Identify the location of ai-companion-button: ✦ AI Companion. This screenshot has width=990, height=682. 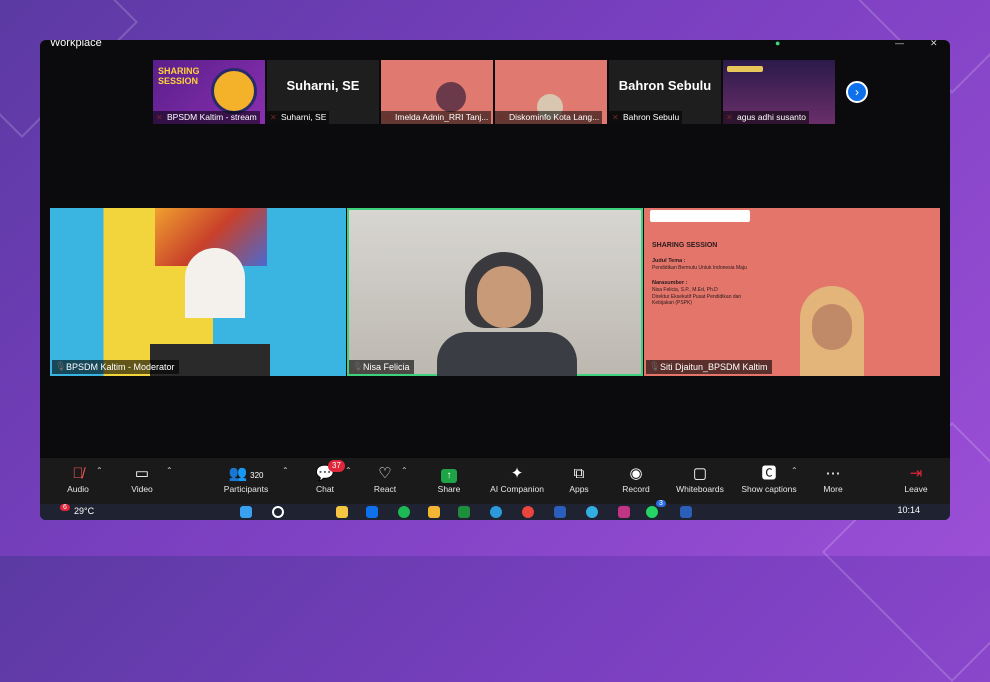
(517, 479).